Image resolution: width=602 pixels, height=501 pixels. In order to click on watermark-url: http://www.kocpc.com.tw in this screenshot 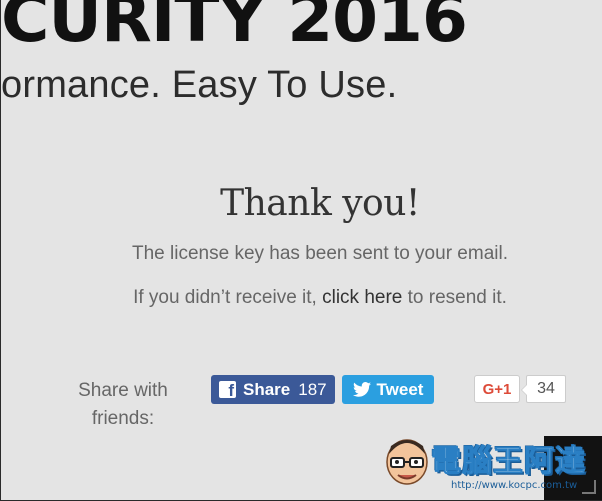, I will do `click(514, 485)`.